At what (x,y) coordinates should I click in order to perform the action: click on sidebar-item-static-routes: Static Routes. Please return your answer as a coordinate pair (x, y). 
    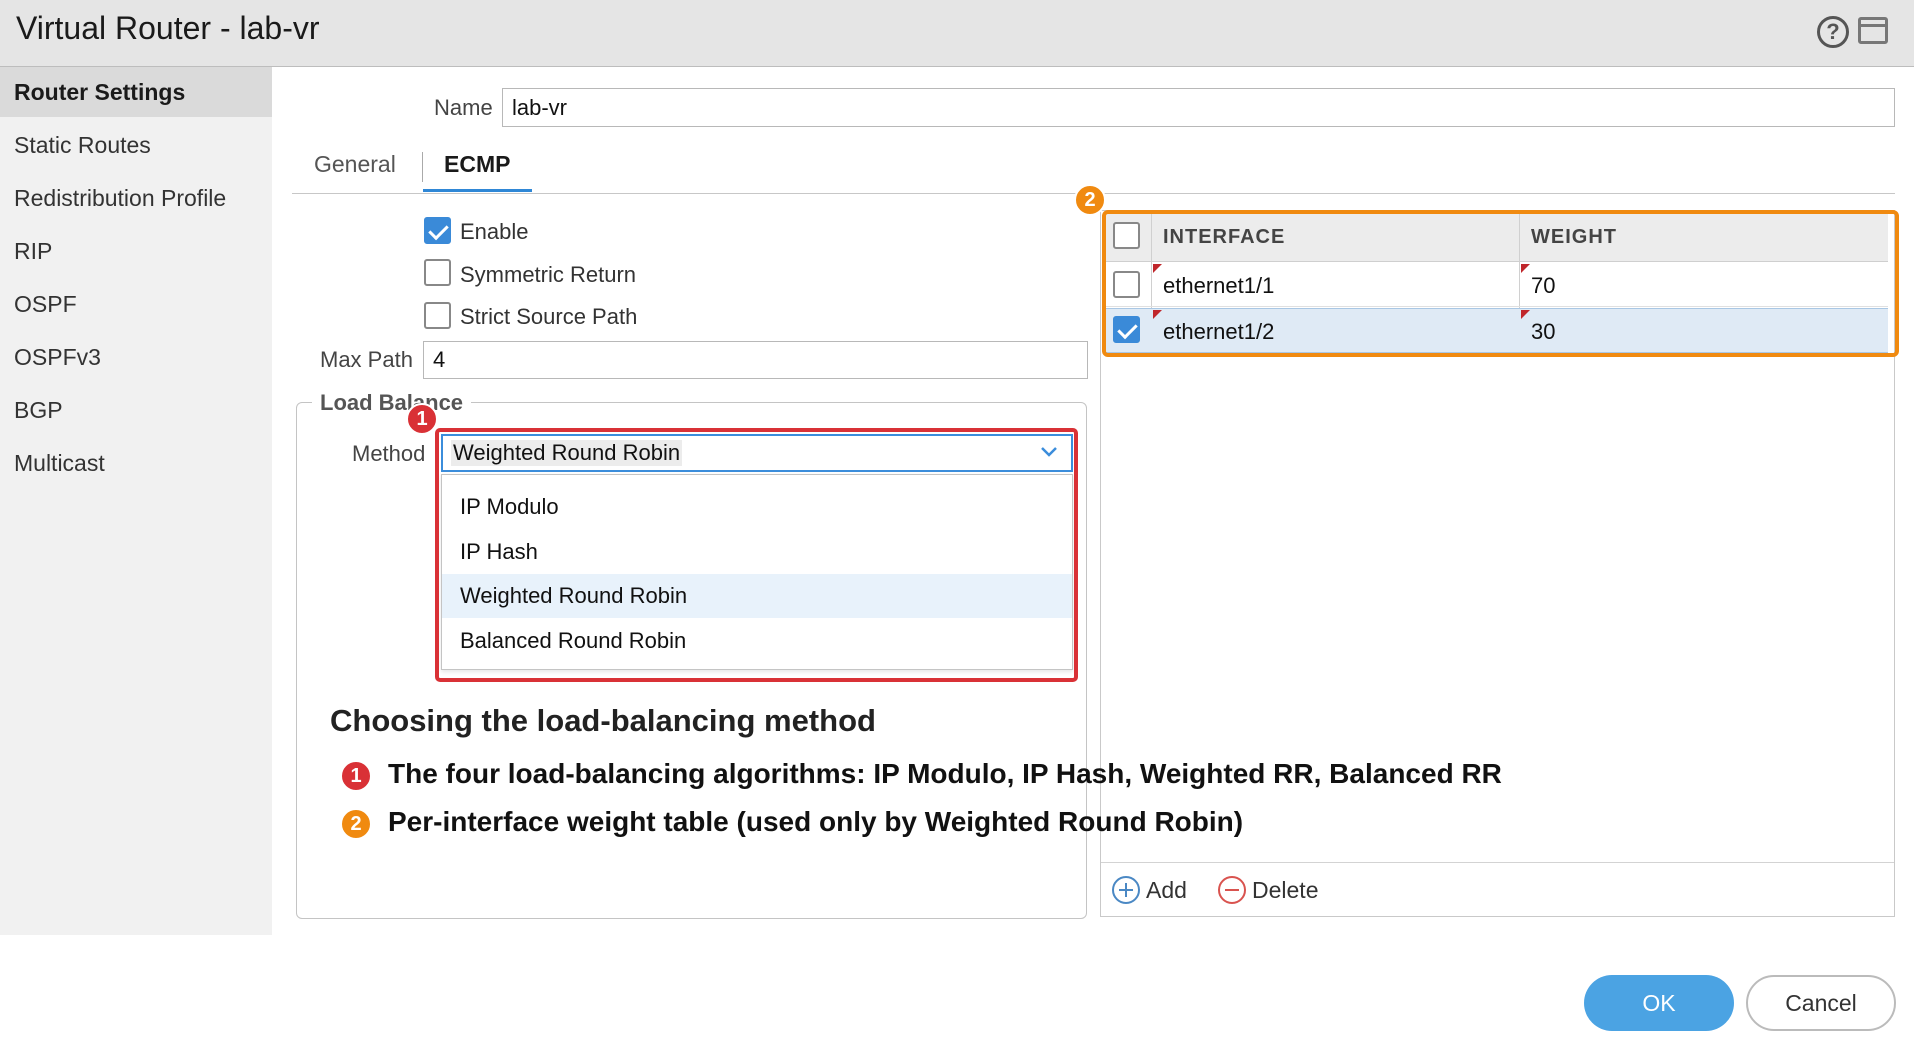
    Looking at the image, I should click on (136, 145).